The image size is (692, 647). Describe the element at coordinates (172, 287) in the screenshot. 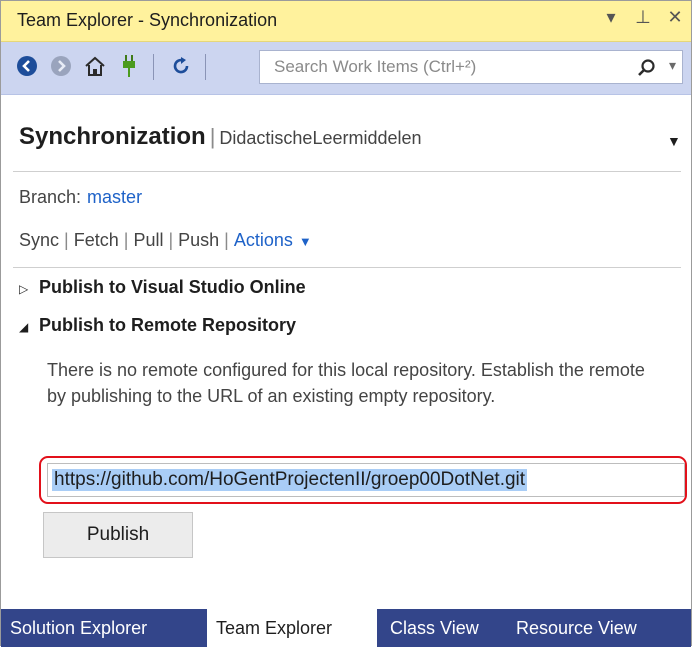

I see `section-publish-vso-label: Publish to Visual Studio Online` at that location.